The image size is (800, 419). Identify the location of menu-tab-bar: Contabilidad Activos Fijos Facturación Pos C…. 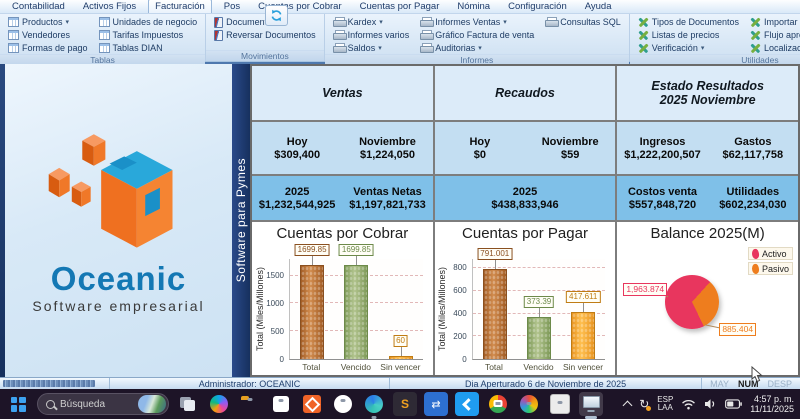
(400, 7).